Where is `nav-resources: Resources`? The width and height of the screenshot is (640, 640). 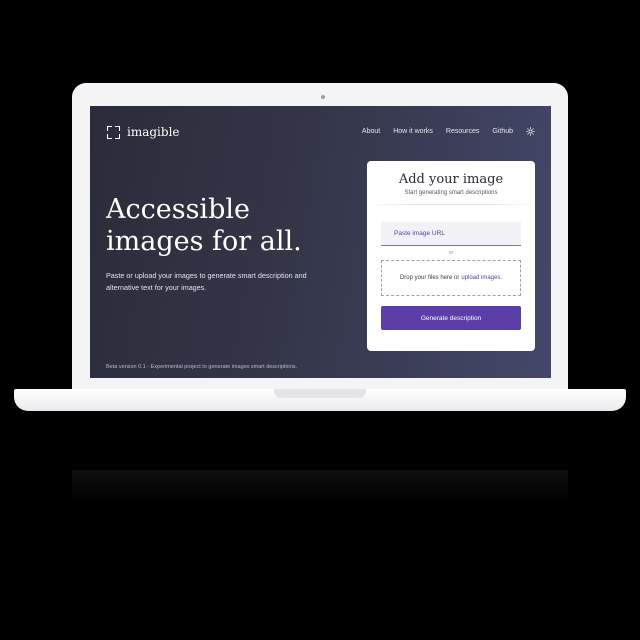 nav-resources: Resources is located at coordinates (462, 131).